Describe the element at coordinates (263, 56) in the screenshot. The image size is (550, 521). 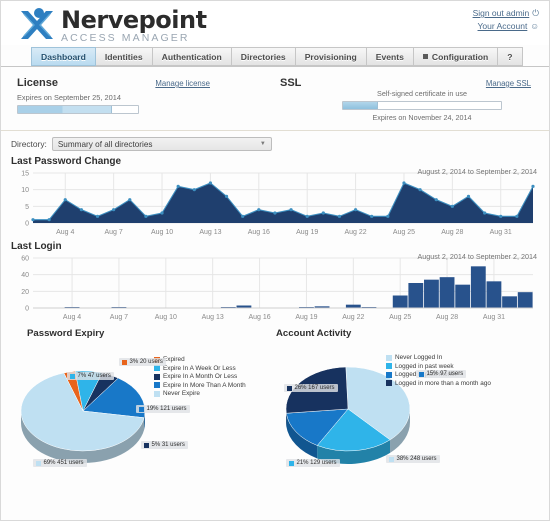
I see `tab-directories: Directories` at that location.